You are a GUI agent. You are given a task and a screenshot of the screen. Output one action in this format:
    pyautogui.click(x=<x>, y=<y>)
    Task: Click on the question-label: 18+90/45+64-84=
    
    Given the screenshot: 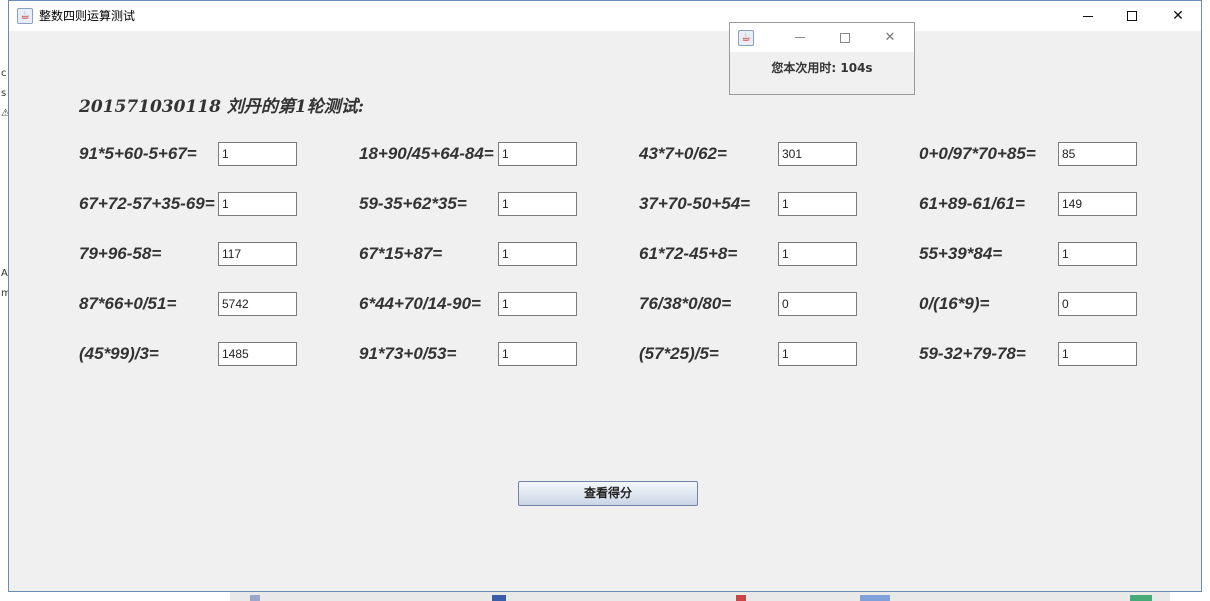 What is the action you would take?
    pyautogui.click(x=426, y=153)
    